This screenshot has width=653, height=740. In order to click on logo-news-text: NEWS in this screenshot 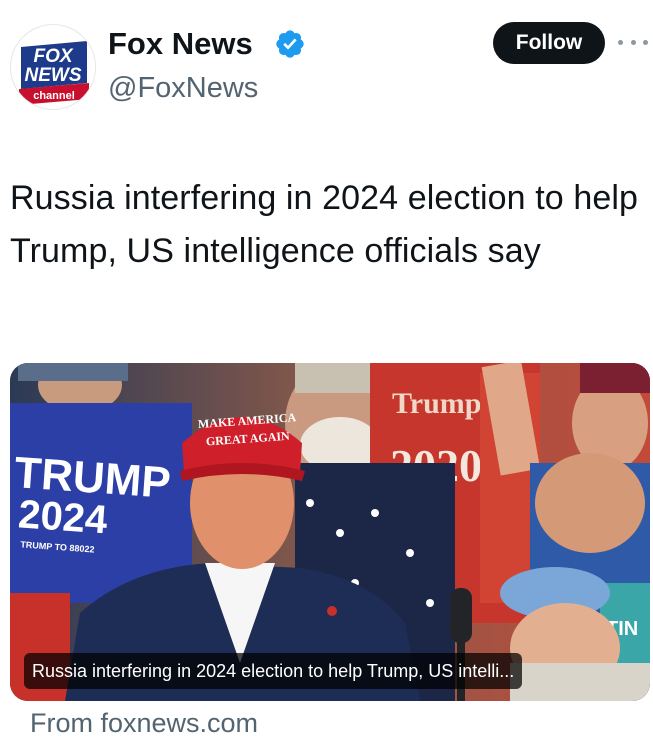, I will do `click(53, 75)`.